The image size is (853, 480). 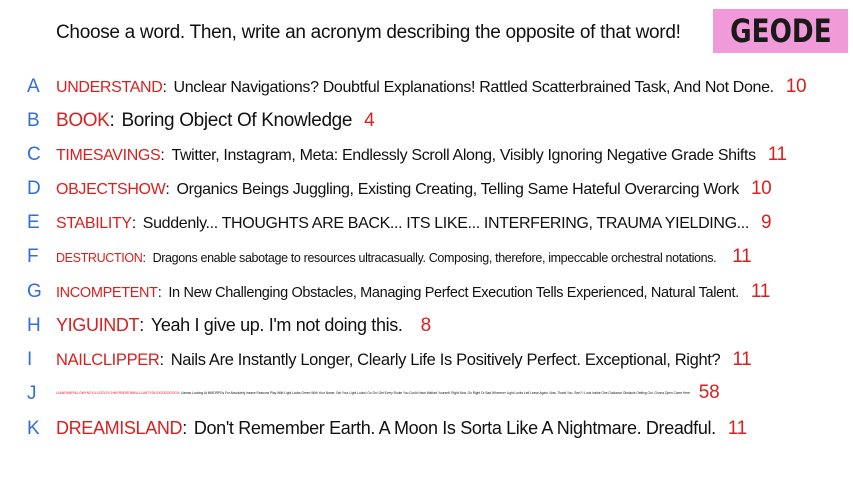 What do you see at coordinates (99, 258) in the screenshot?
I see `entry-word: DESTRUCTION` at bounding box center [99, 258].